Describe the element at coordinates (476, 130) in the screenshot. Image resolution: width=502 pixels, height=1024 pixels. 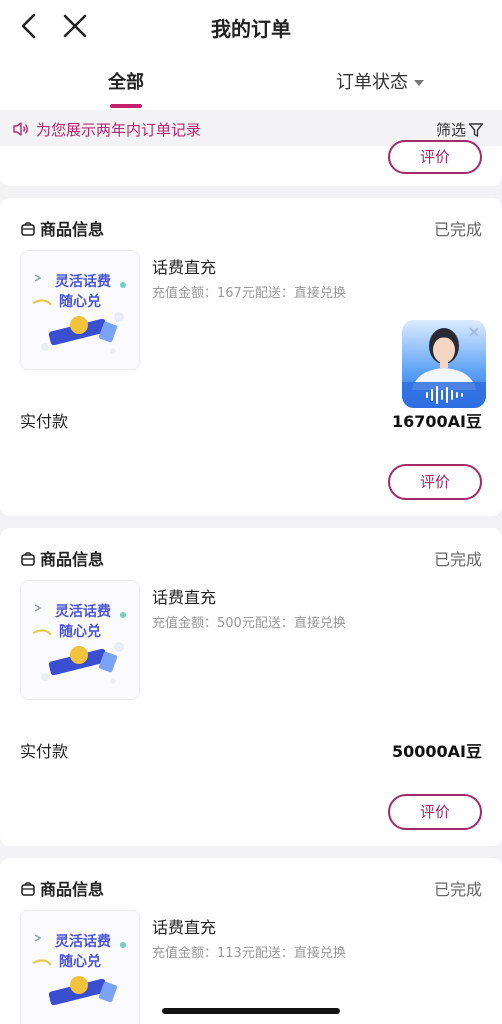
I see `filter-icon` at that location.